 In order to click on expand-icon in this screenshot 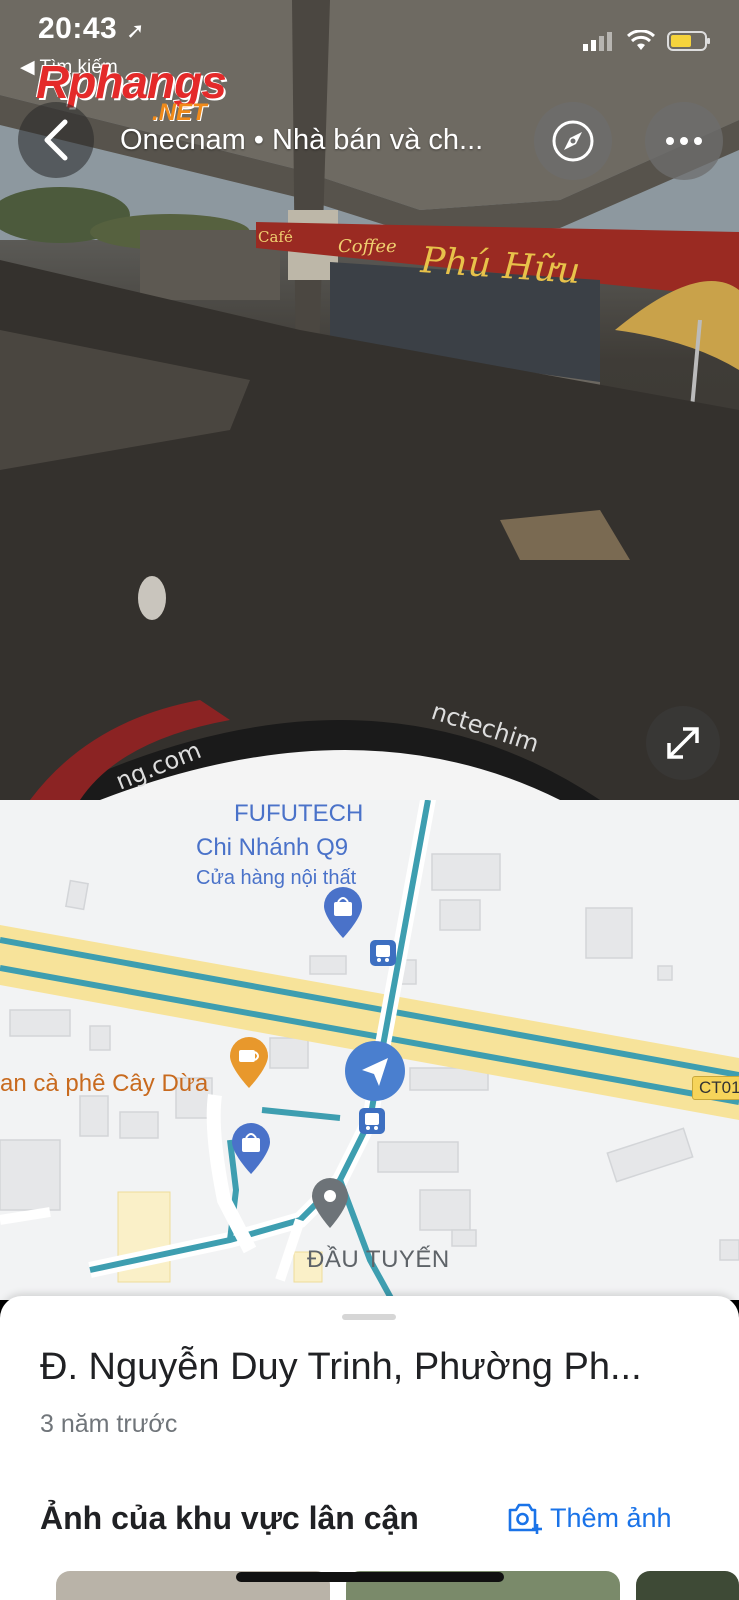, I will do `click(683, 743)`.